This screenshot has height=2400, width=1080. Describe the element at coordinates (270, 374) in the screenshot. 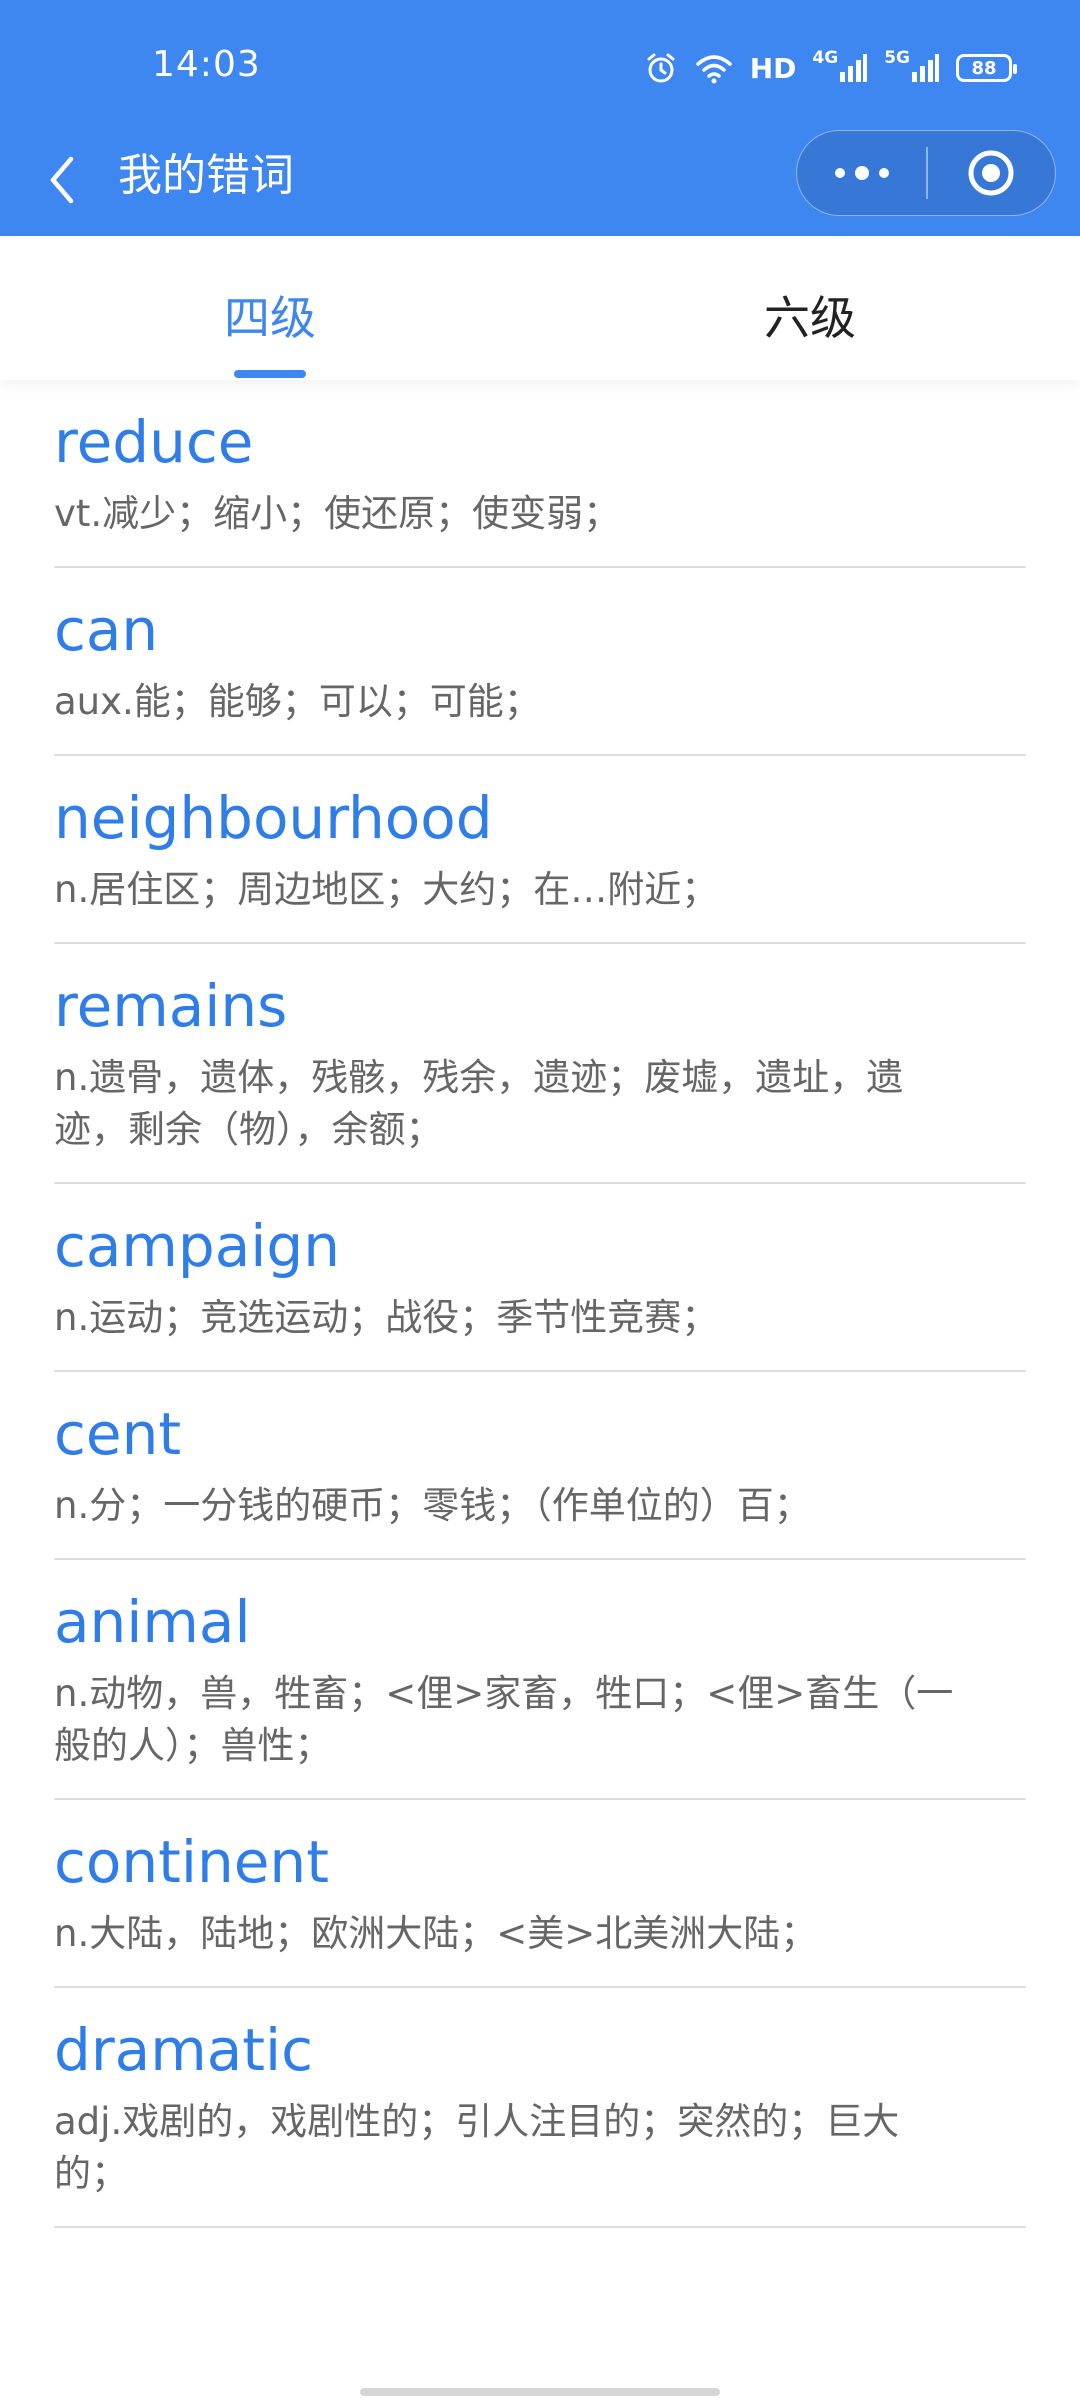

I see `tab-active-underline` at that location.